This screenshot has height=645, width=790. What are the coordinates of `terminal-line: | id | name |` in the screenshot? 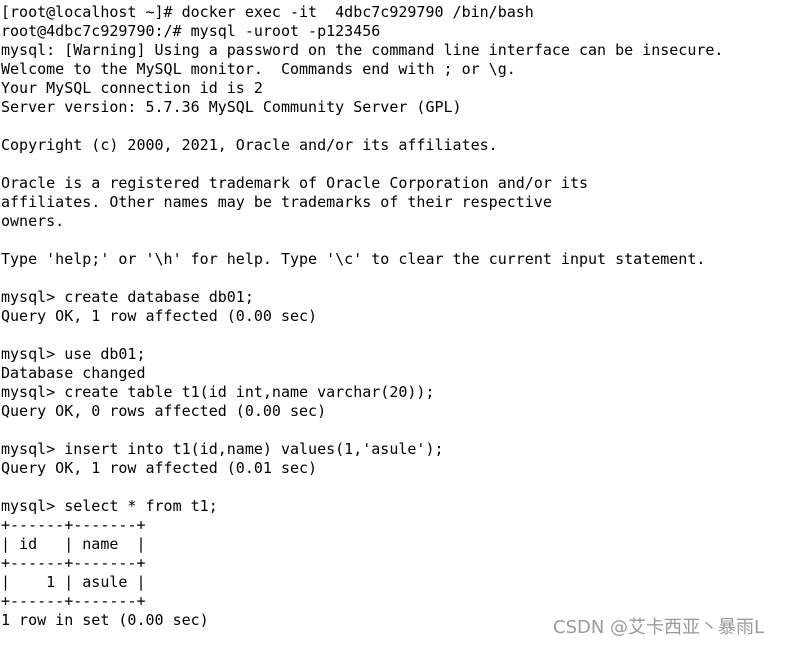 It's located at (73, 544).